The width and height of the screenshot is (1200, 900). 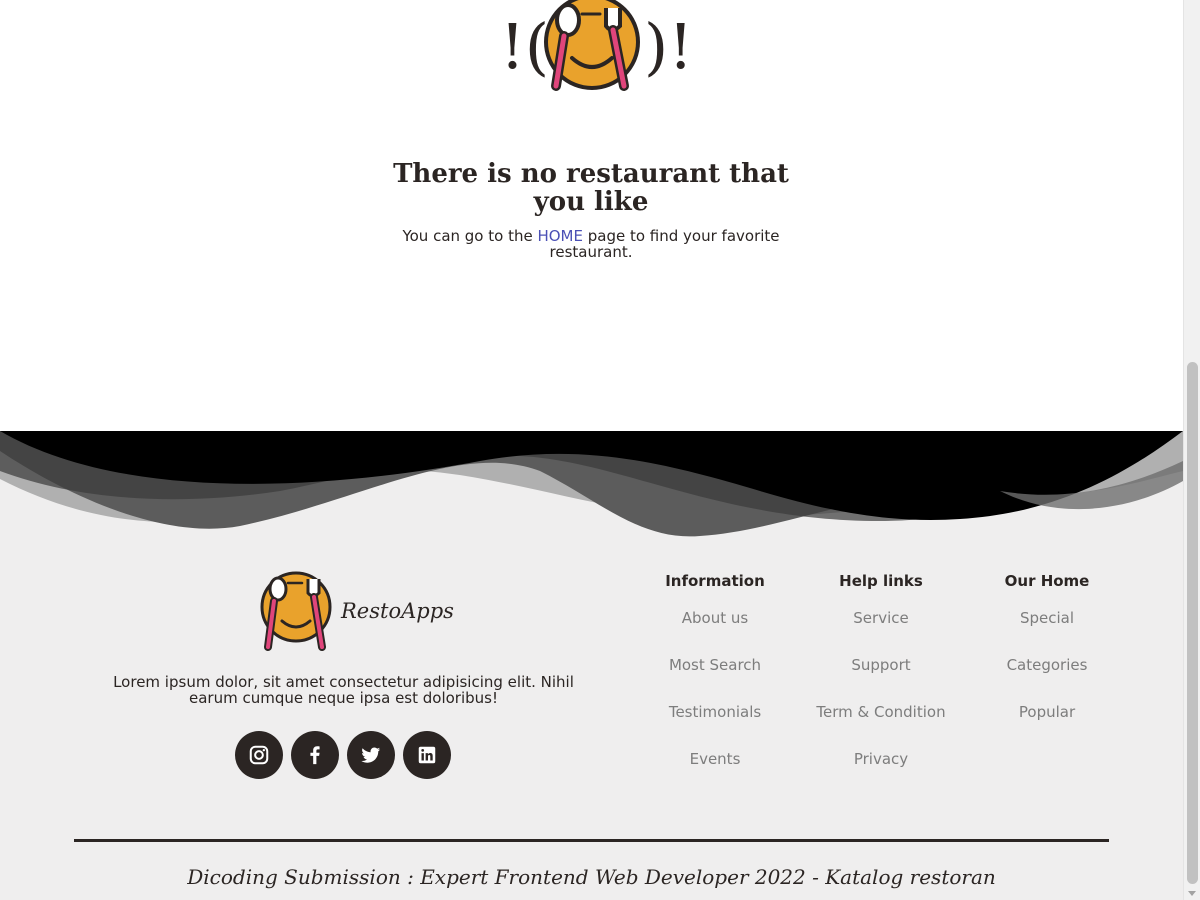 I want to click on footer-divider, so click(x=591, y=840).